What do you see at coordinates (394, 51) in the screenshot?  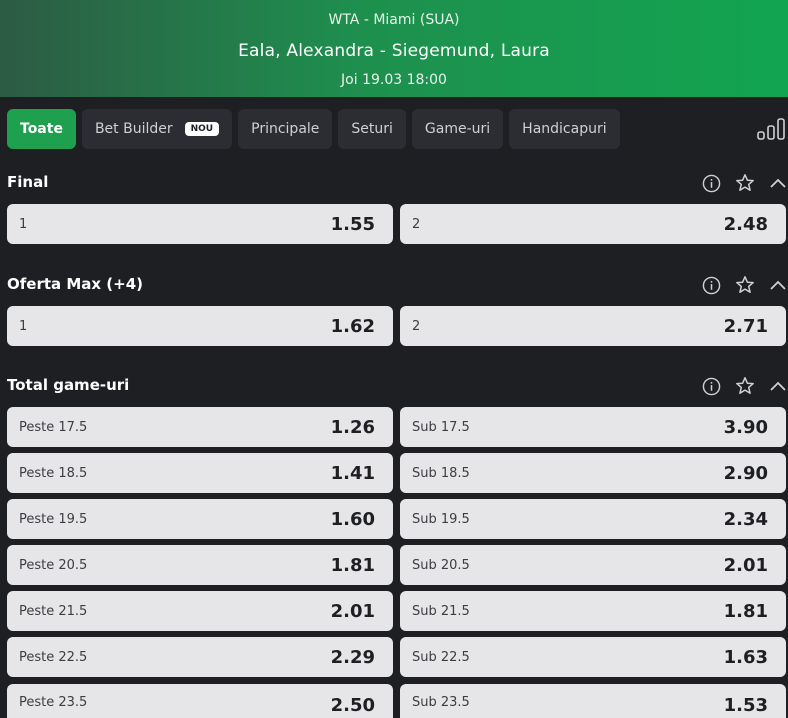 I see `match-title: Eala, Alexandra - Siegemund, Laura` at bounding box center [394, 51].